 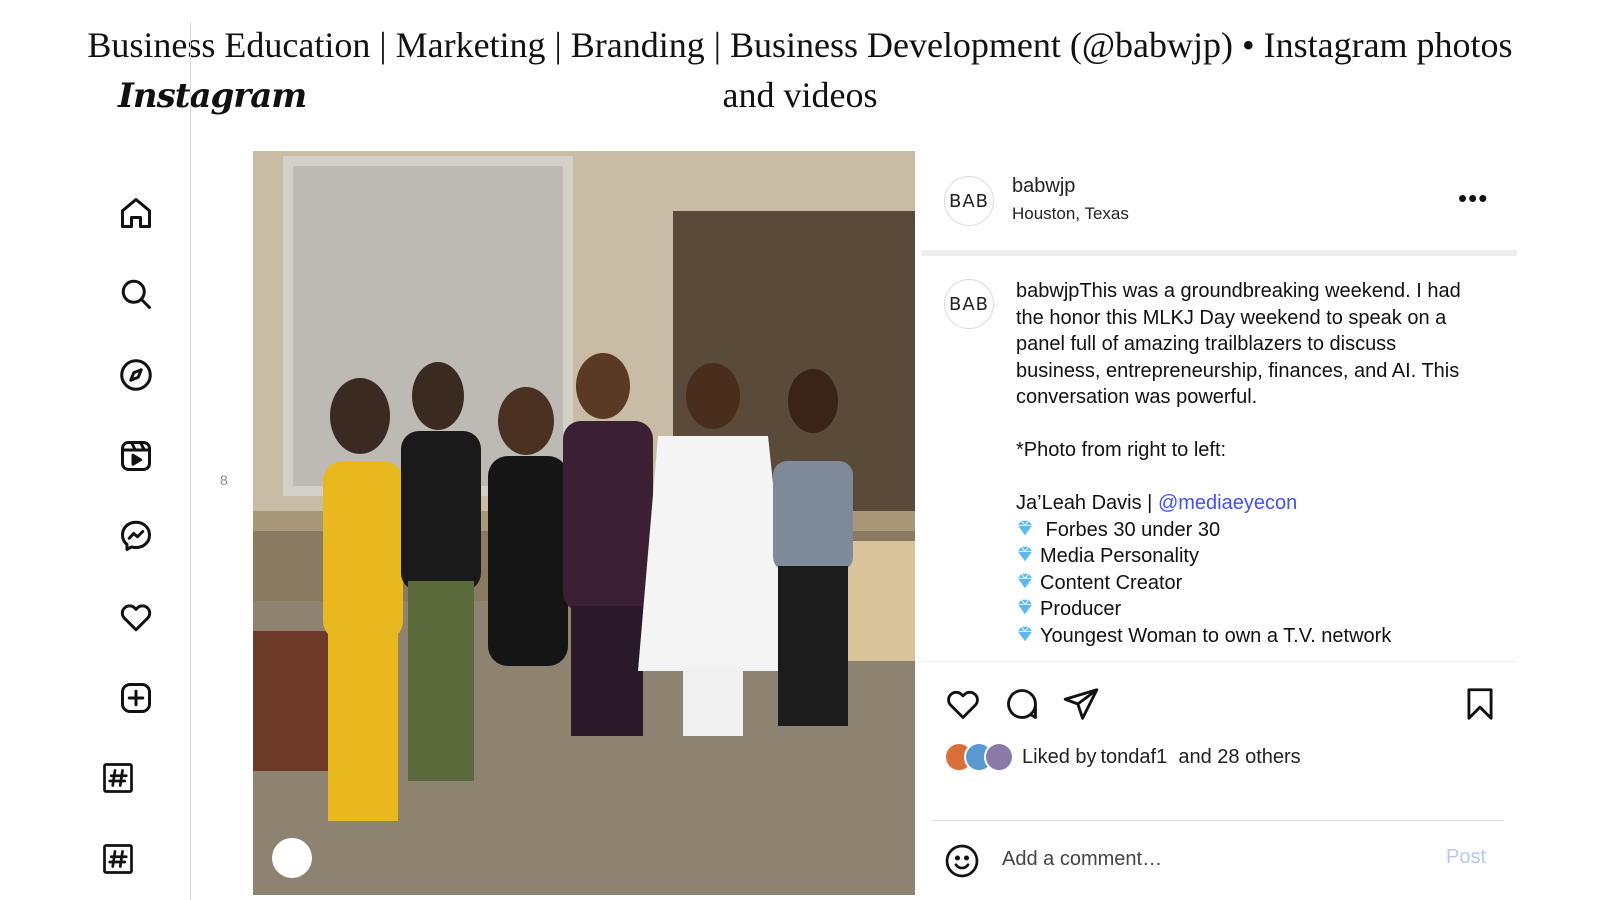 What do you see at coordinates (1047, 291) in the screenshot?
I see `caption-username: babwjp` at bounding box center [1047, 291].